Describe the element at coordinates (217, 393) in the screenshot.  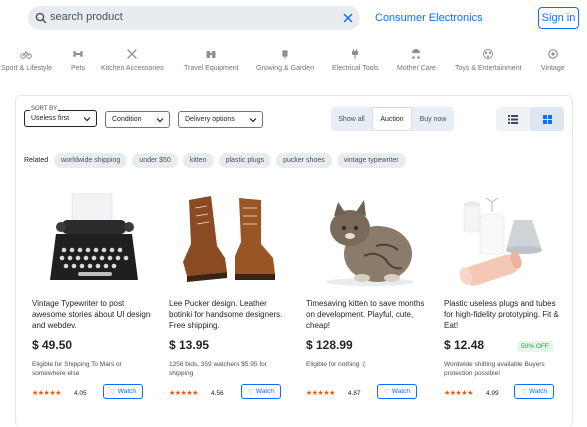
I see `product-rating: 4.56` at that location.